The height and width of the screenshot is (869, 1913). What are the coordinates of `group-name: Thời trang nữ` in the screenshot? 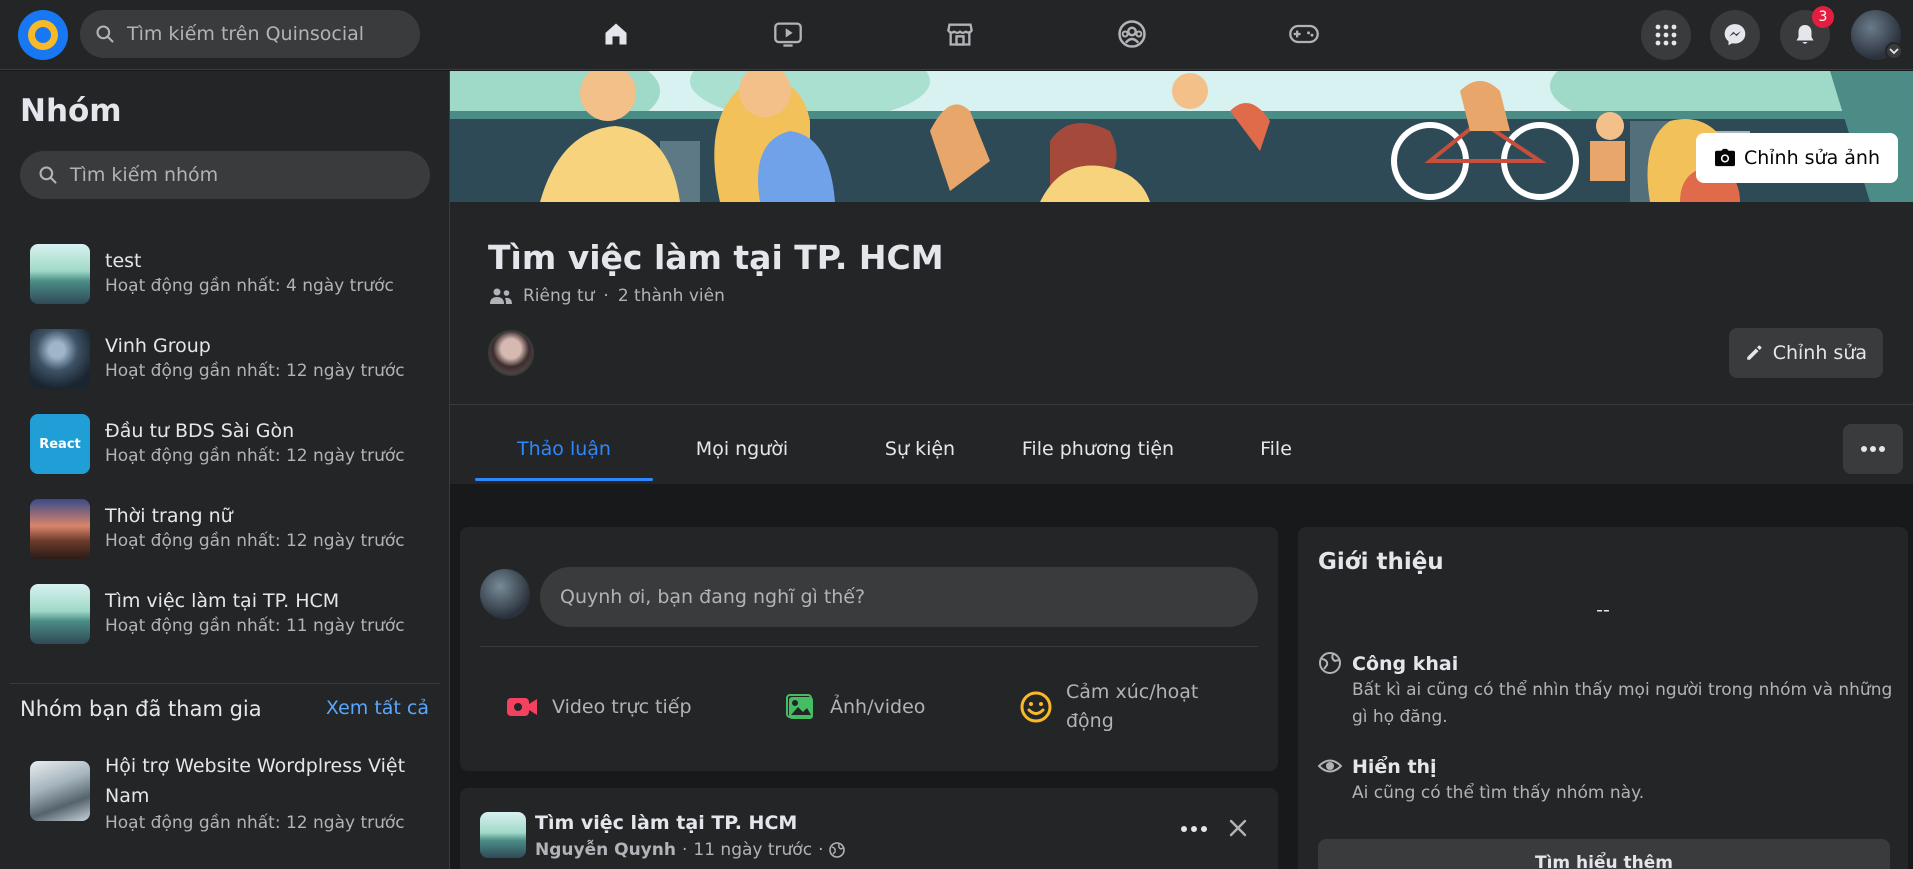 It's located at (169, 516).